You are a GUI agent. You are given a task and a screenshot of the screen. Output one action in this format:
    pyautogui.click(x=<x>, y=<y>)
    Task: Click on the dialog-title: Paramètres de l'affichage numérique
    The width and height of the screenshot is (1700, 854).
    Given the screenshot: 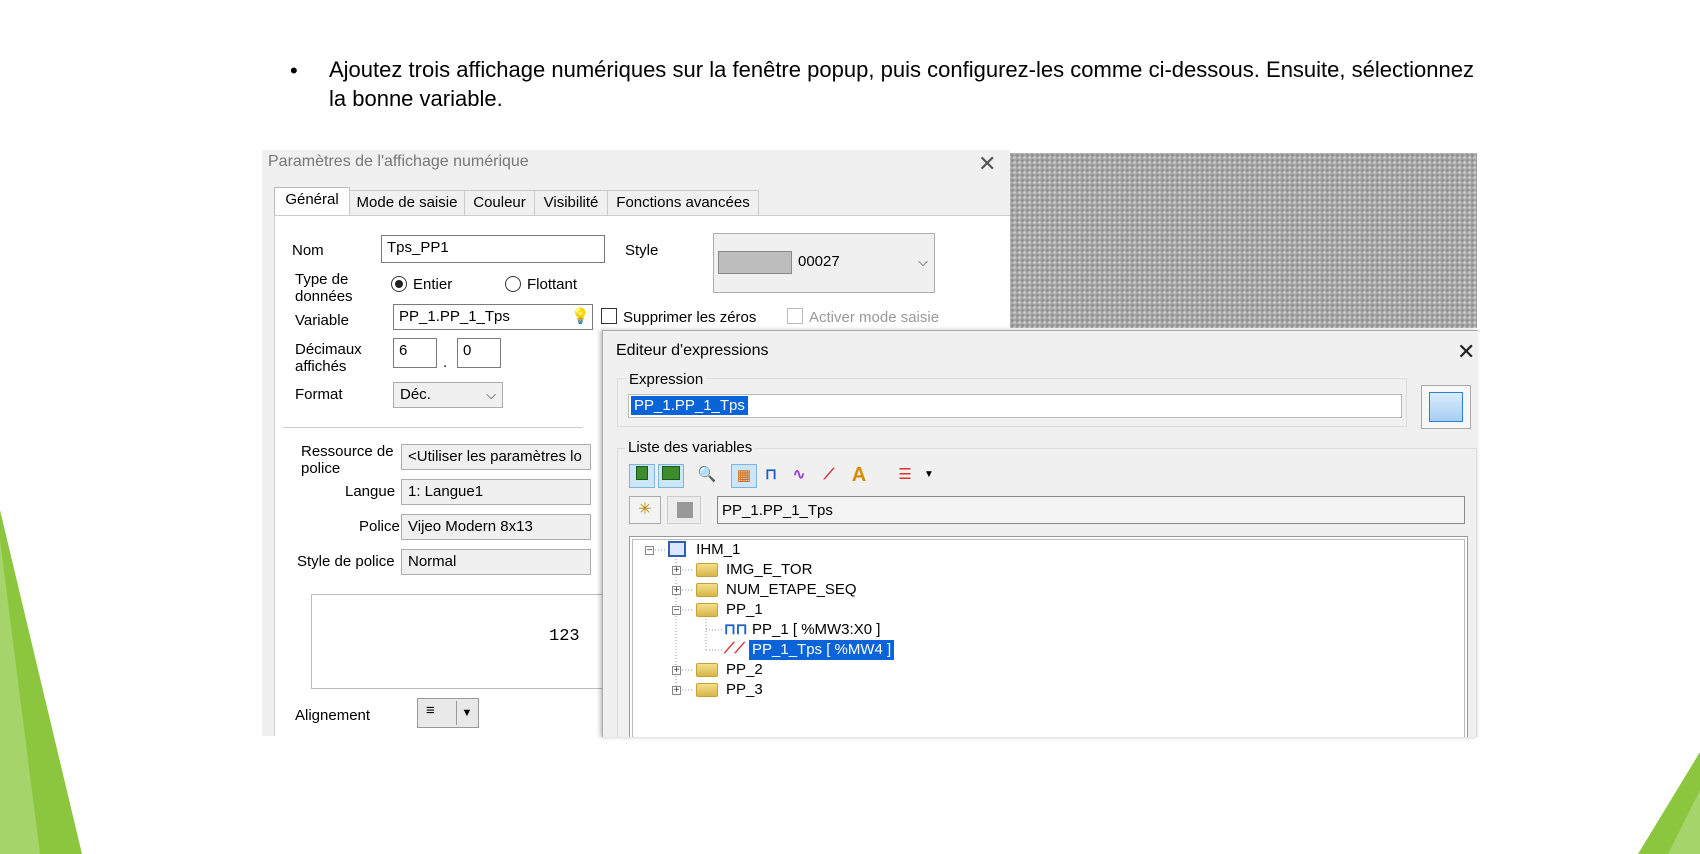 What is the action you would take?
    pyautogui.click(x=398, y=161)
    